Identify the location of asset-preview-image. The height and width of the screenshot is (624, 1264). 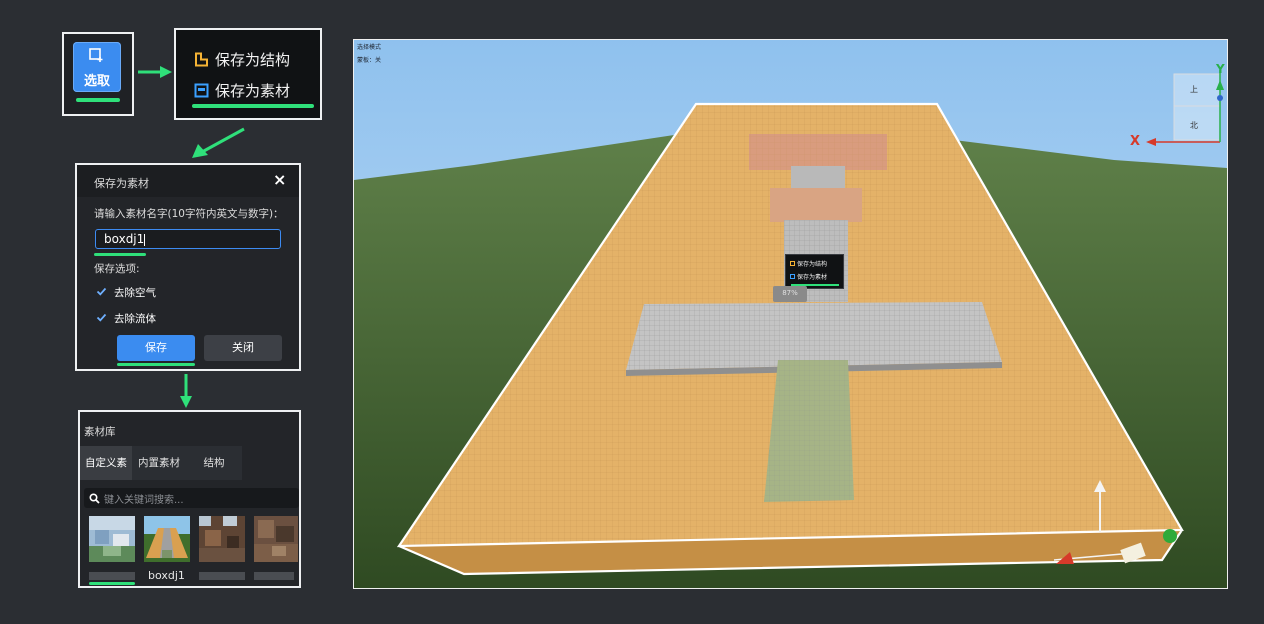
(167, 539).